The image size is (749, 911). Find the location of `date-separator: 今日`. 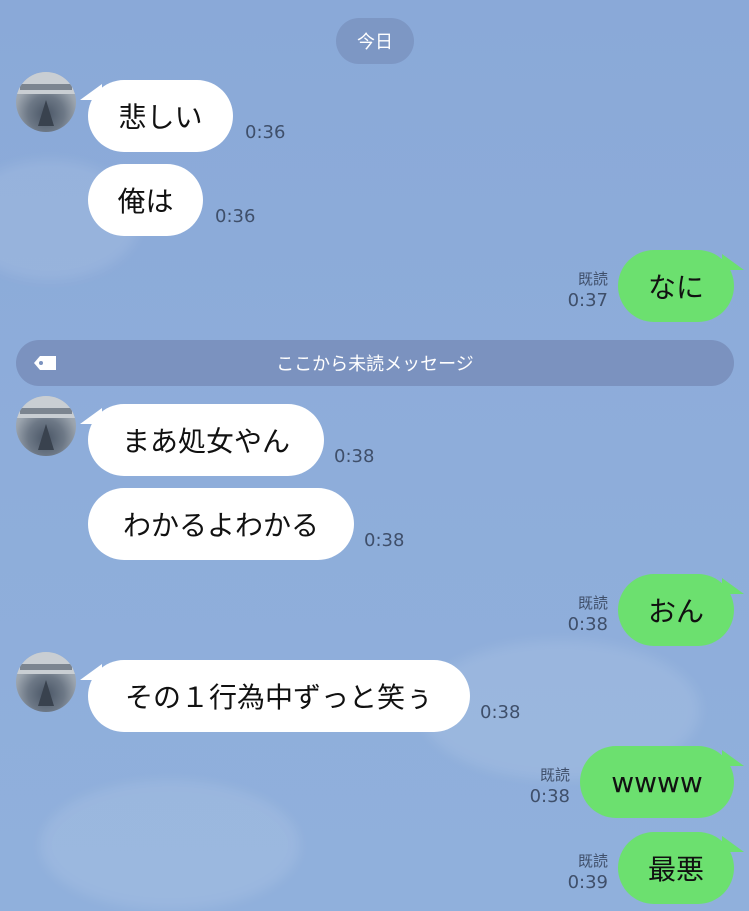

date-separator: 今日 is located at coordinates (375, 41).